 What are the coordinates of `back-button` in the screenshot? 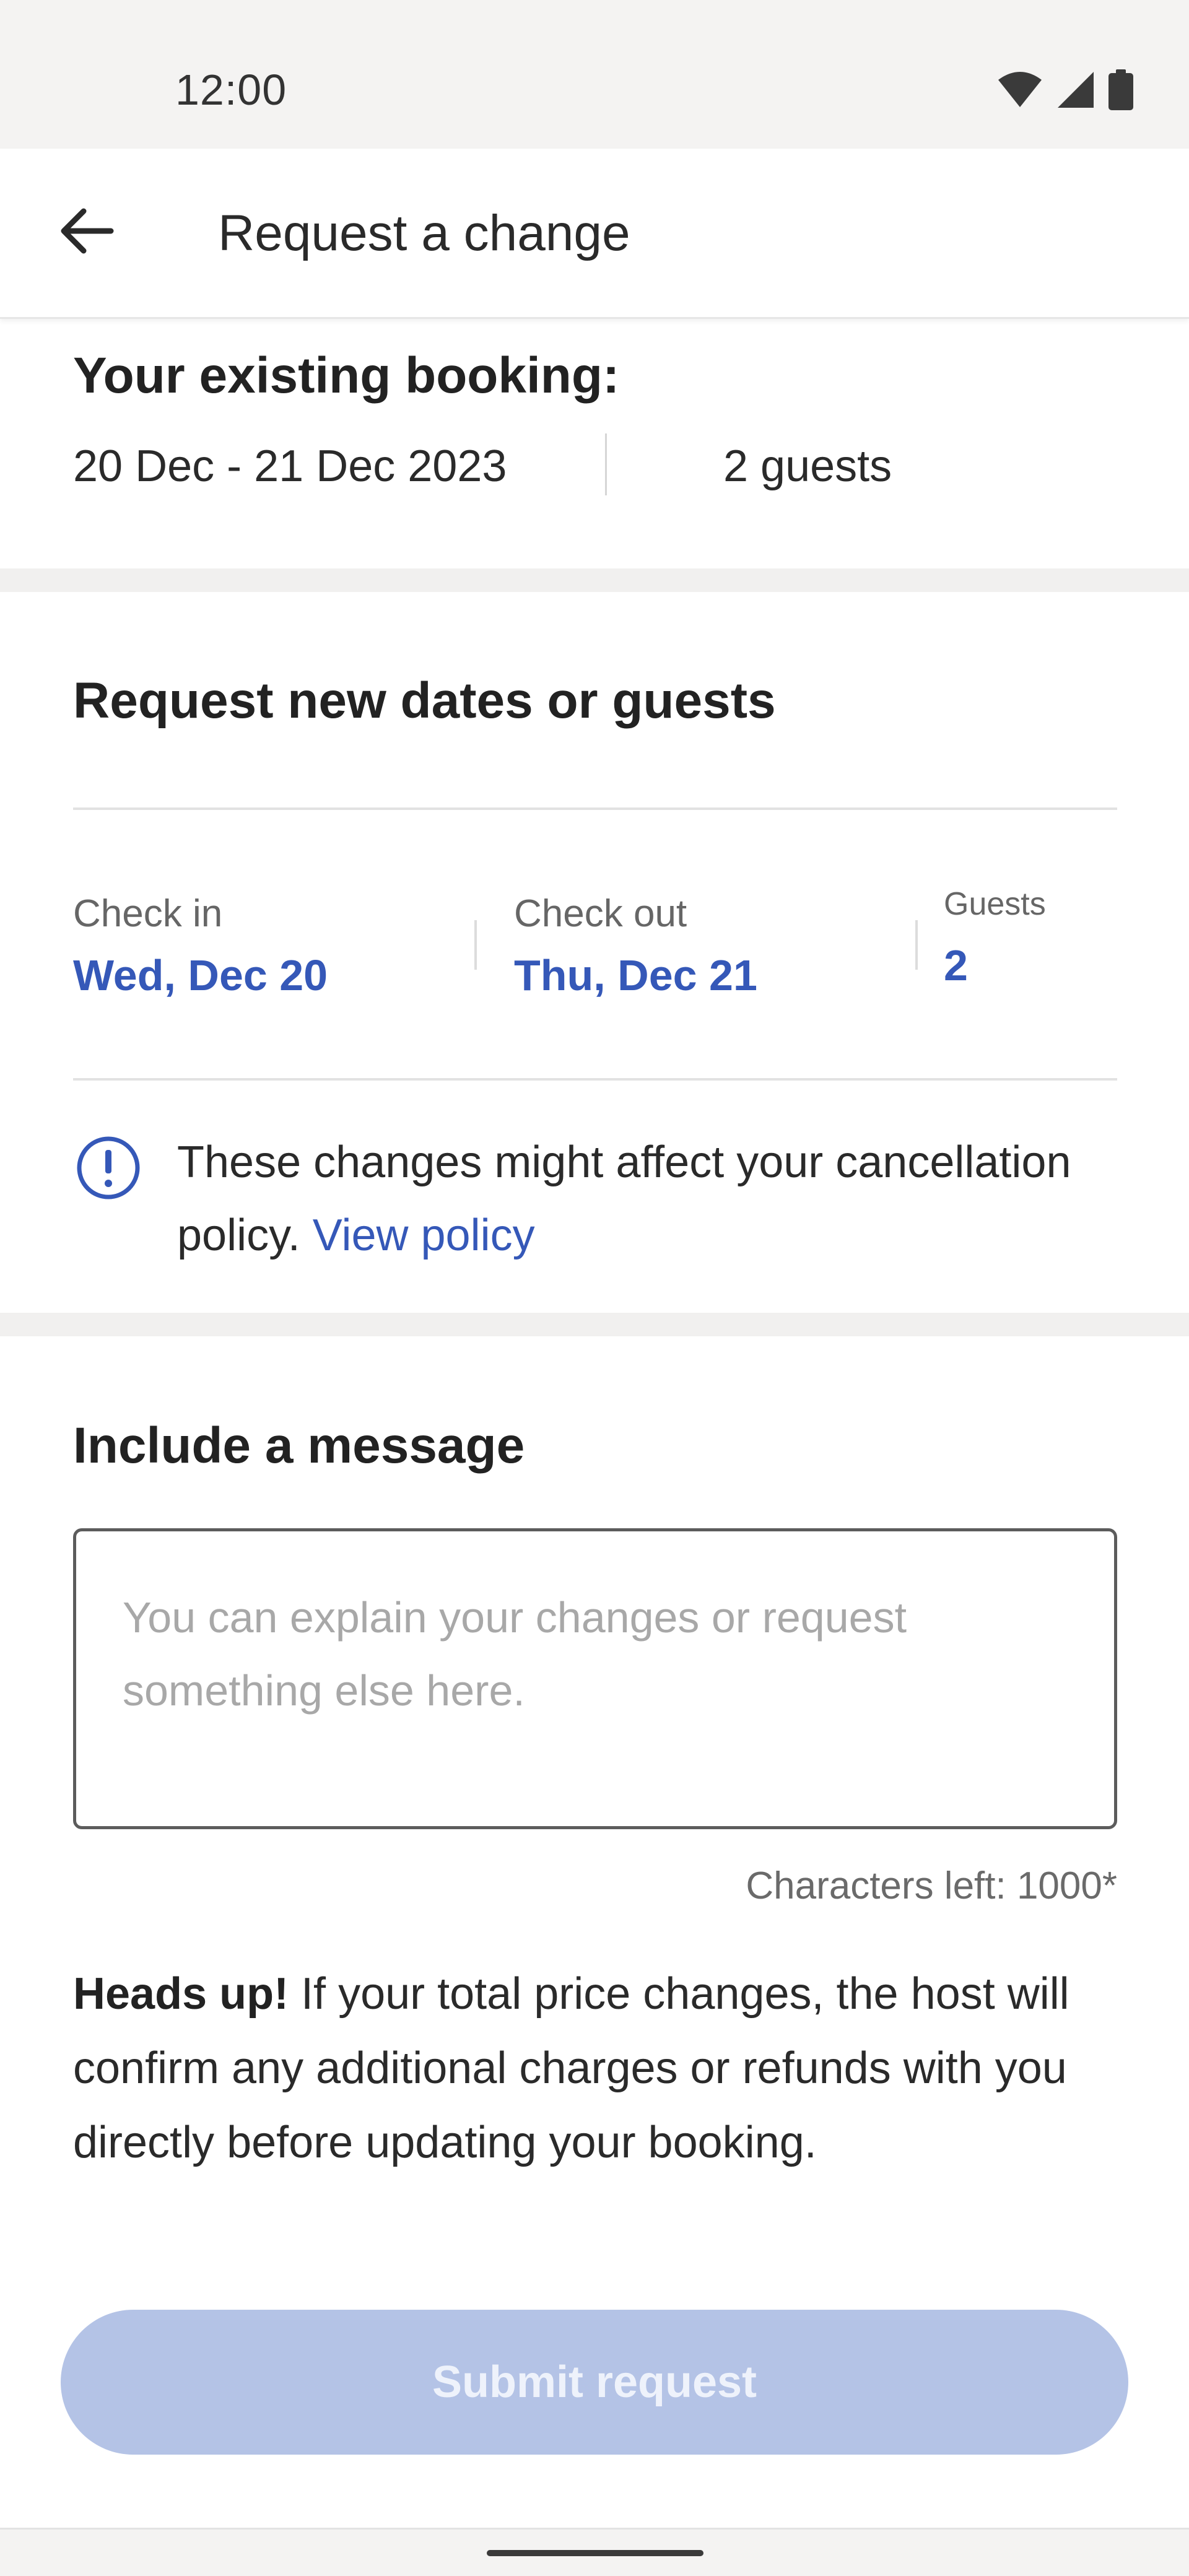 It's located at (87, 232).